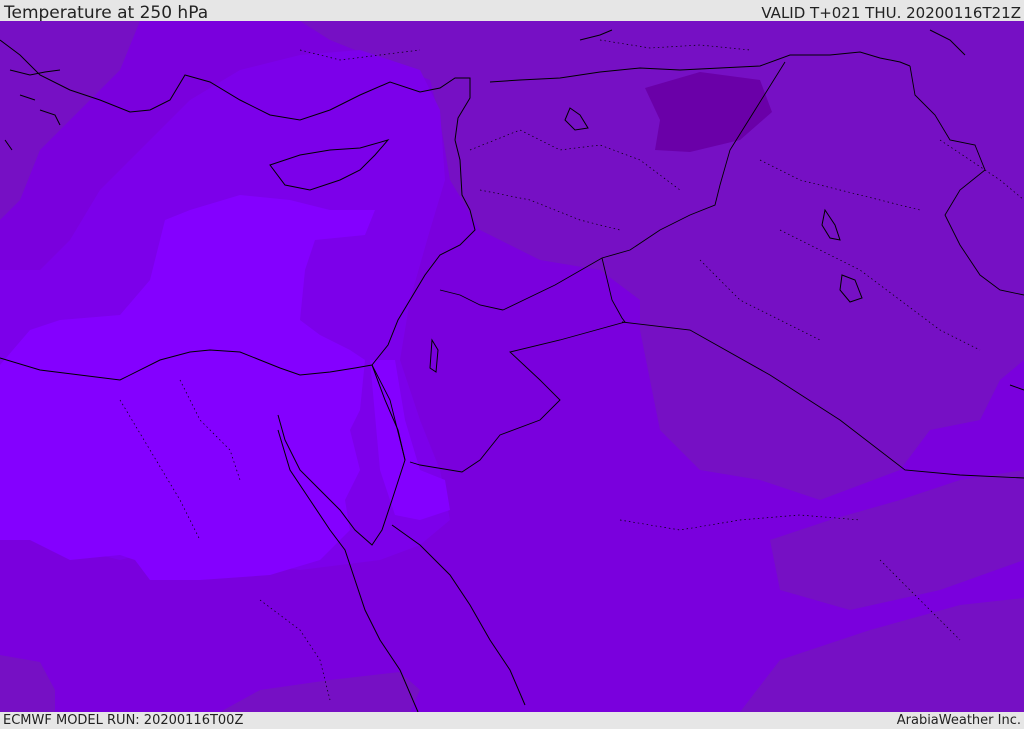 Image resolution: width=1024 pixels, height=729 pixels. What do you see at coordinates (123, 720) in the screenshot?
I see `model-run-label: ECMWF MODEL RUN: 20200116T00Z` at bounding box center [123, 720].